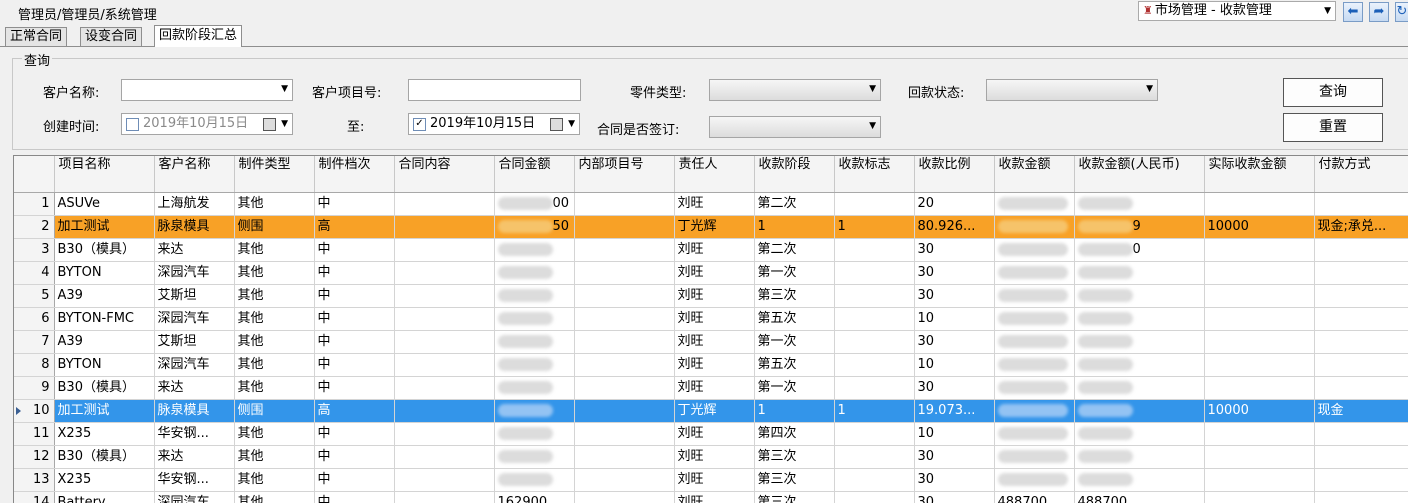 The height and width of the screenshot is (503, 1408). Describe the element at coordinates (711, 480) in the screenshot. I see `table-row: 13X235华安钢...其他中刘旺第三次30` at that location.